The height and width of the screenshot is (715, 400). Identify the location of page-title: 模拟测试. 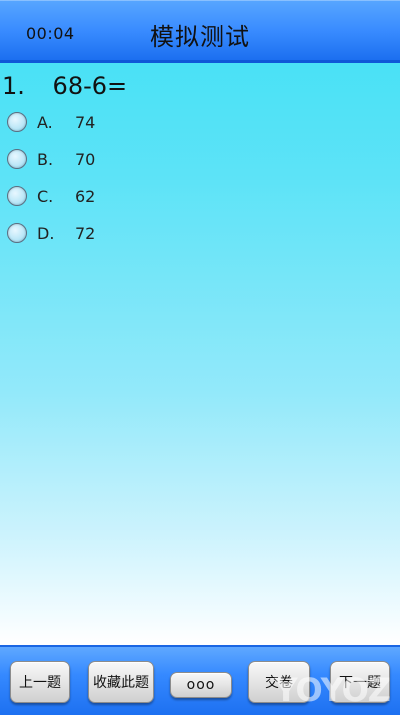
(200, 37).